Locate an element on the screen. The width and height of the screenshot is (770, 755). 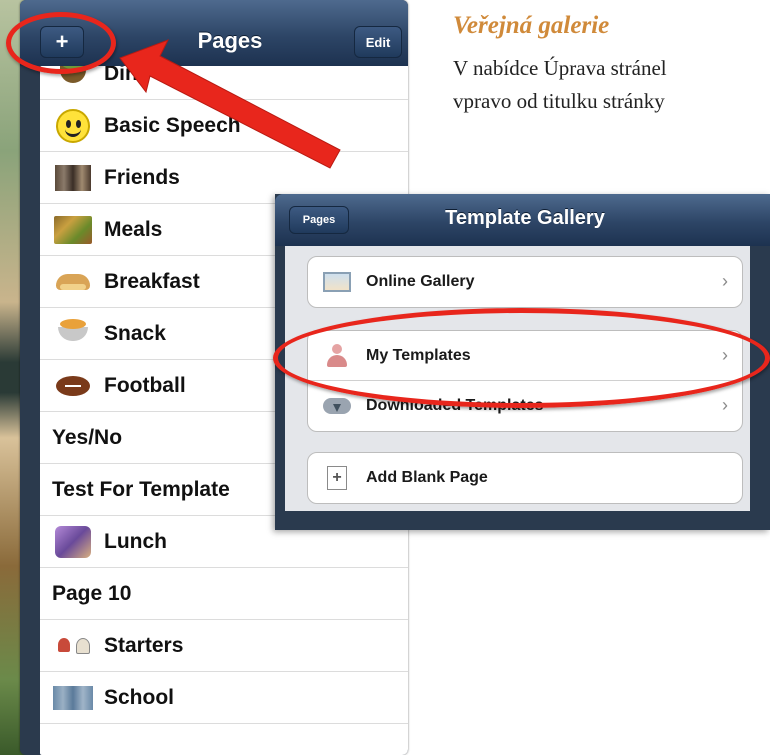
school-icon is located at coordinates (73, 698).